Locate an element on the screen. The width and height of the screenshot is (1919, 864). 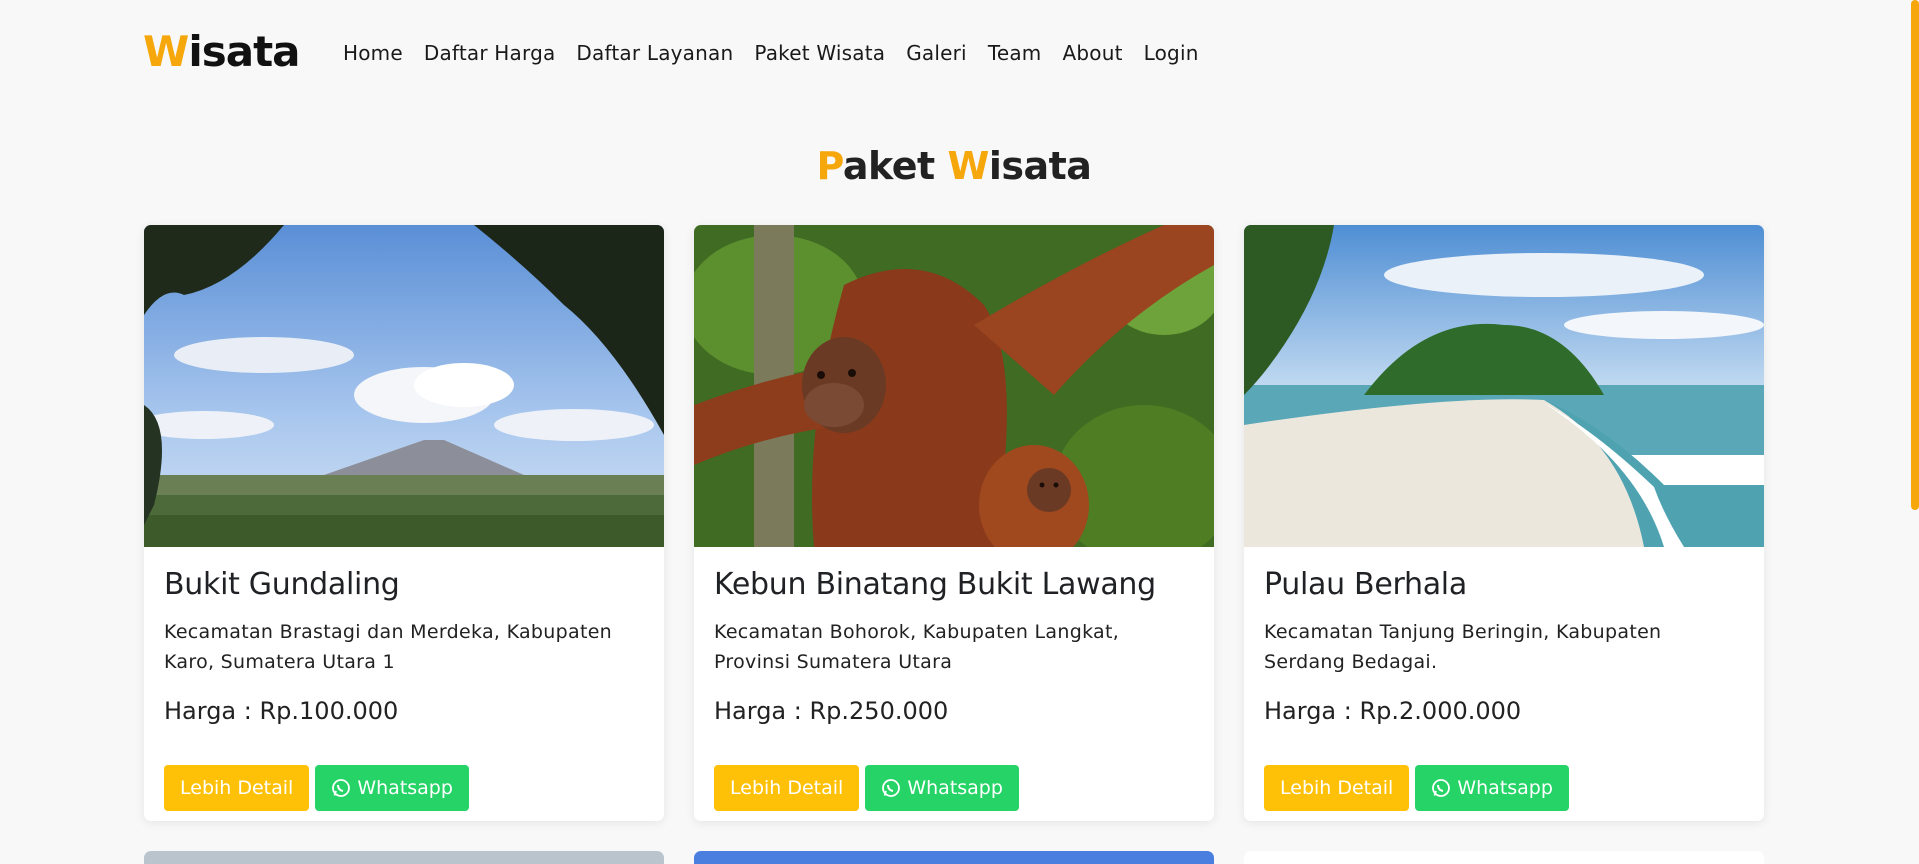
beach-island-photo is located at coordinates (1504, 386).